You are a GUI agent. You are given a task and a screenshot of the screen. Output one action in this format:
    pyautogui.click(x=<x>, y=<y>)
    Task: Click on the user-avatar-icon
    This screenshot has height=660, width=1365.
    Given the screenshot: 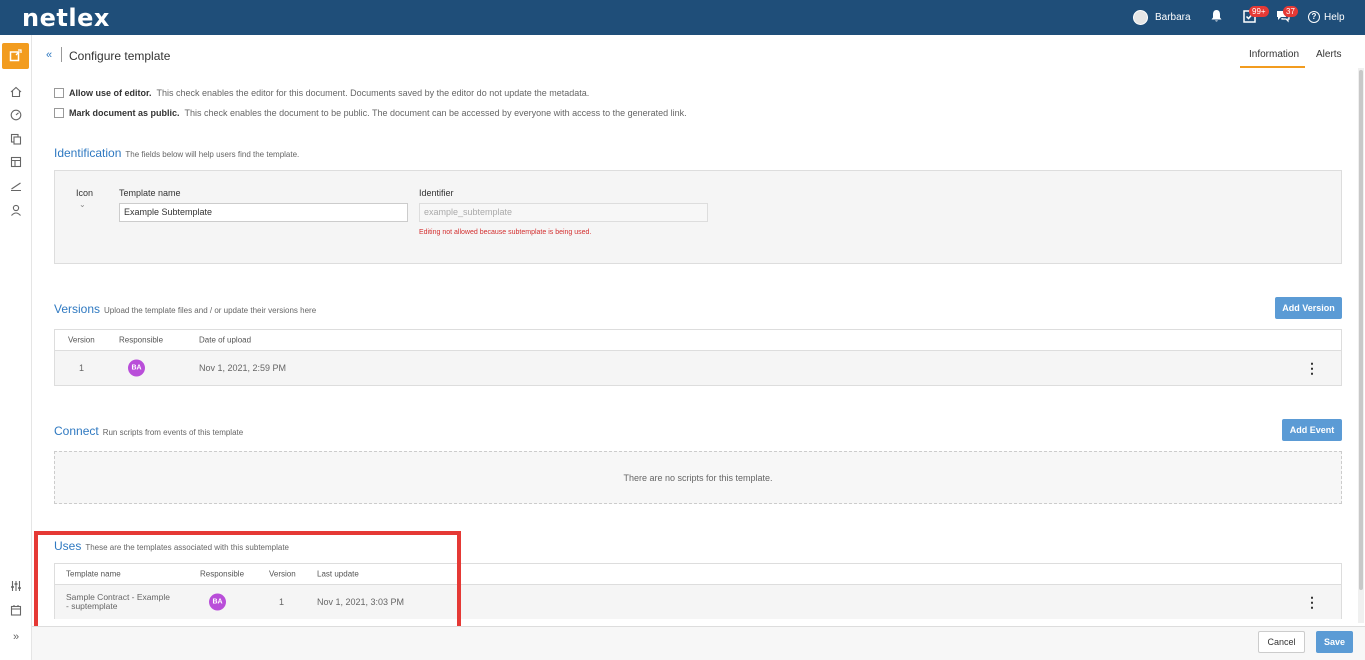 What is the action you would take?
    pyautogui.click(x=1140, y=17)
    